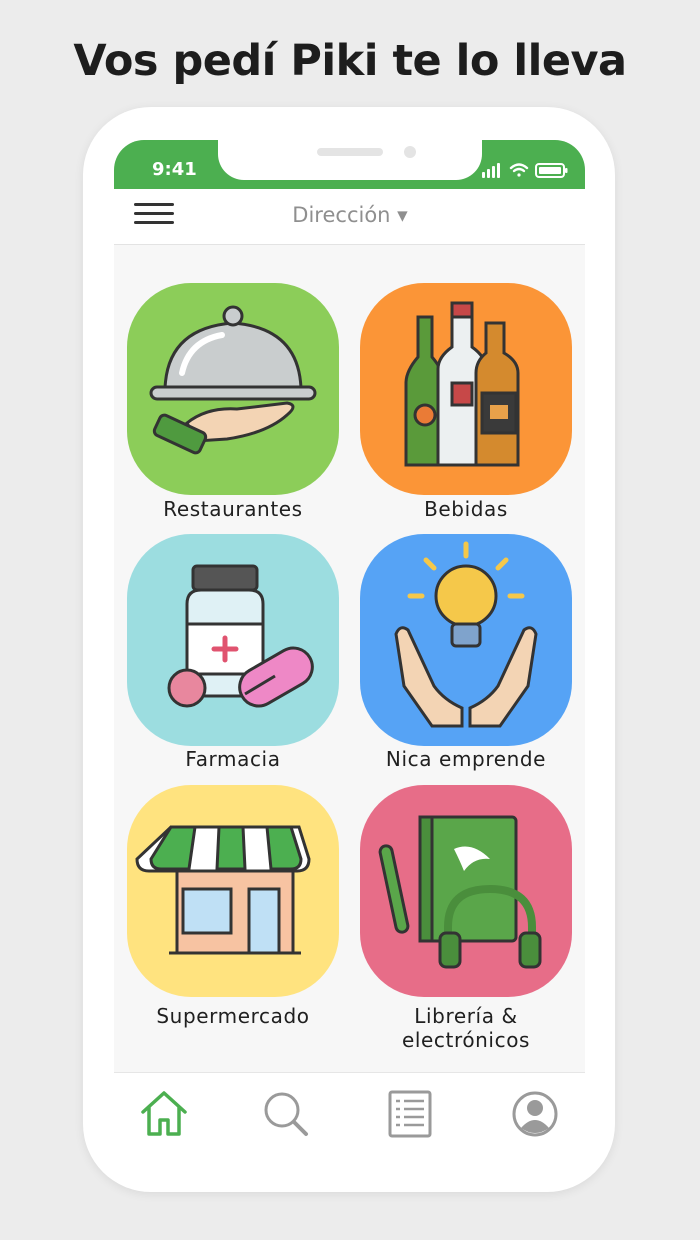 This screenshot has width=700, height=1240. I want to click on category-label-bebidas: Bebidas, so click(466, 509).